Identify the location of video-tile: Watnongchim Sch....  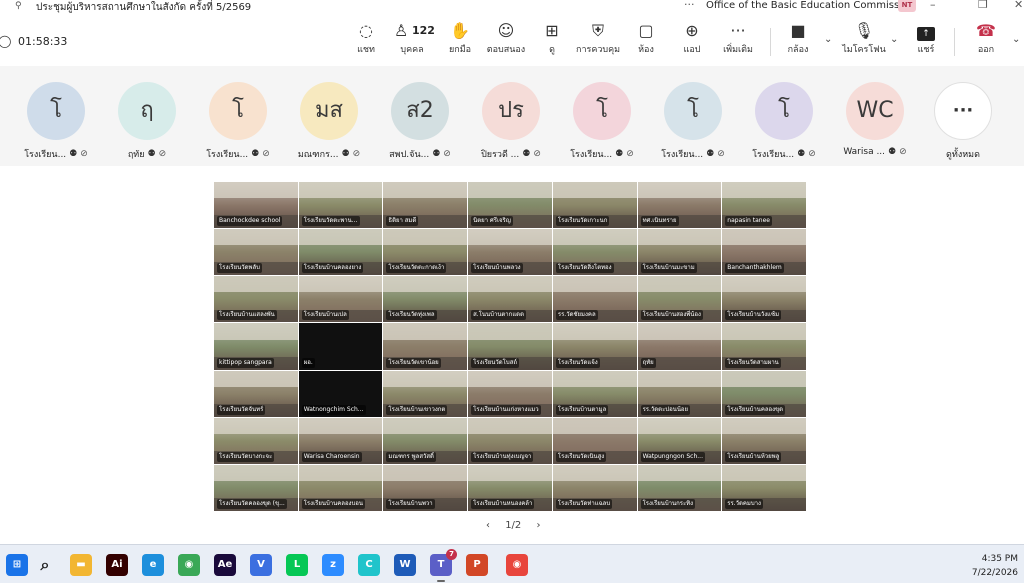
(340, 393).